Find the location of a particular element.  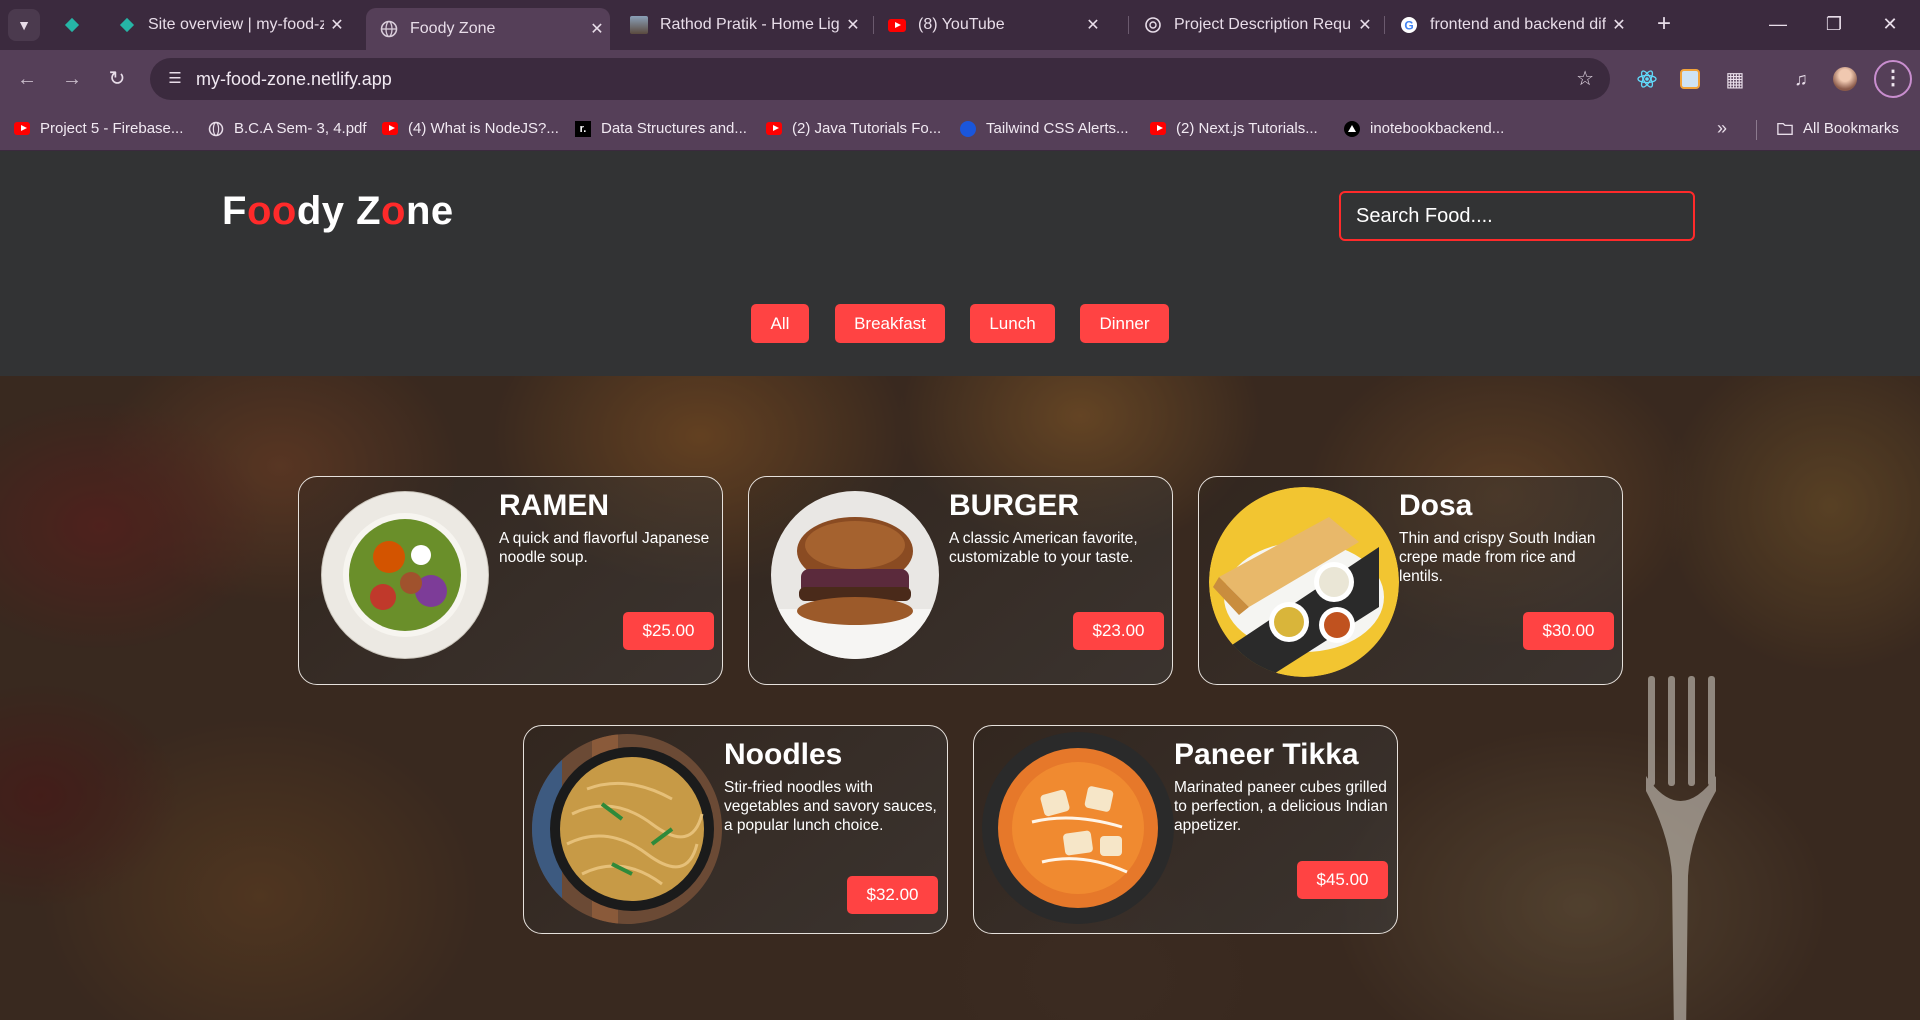

arrow-left-icon: ← is located at coordinates (27, 79).